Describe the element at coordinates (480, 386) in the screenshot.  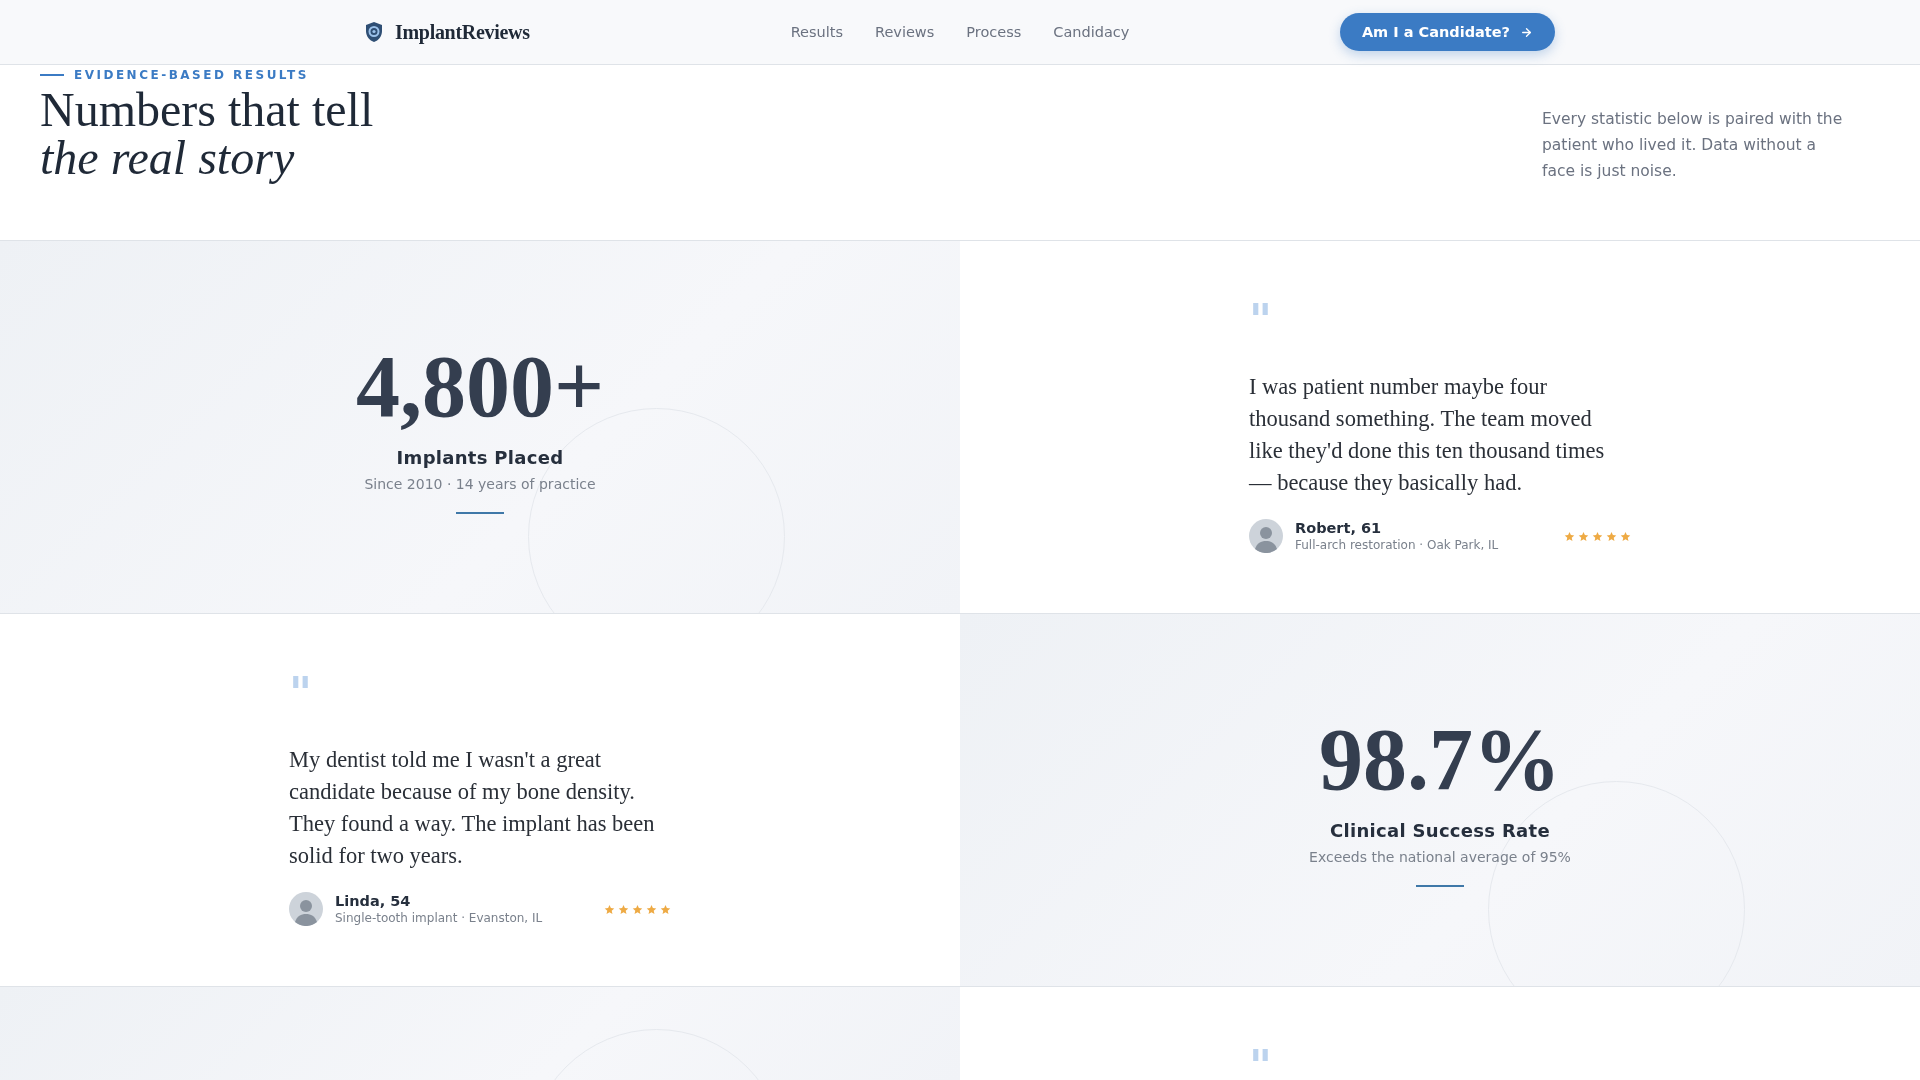
I see `stat-value: 4,800+` at that location.